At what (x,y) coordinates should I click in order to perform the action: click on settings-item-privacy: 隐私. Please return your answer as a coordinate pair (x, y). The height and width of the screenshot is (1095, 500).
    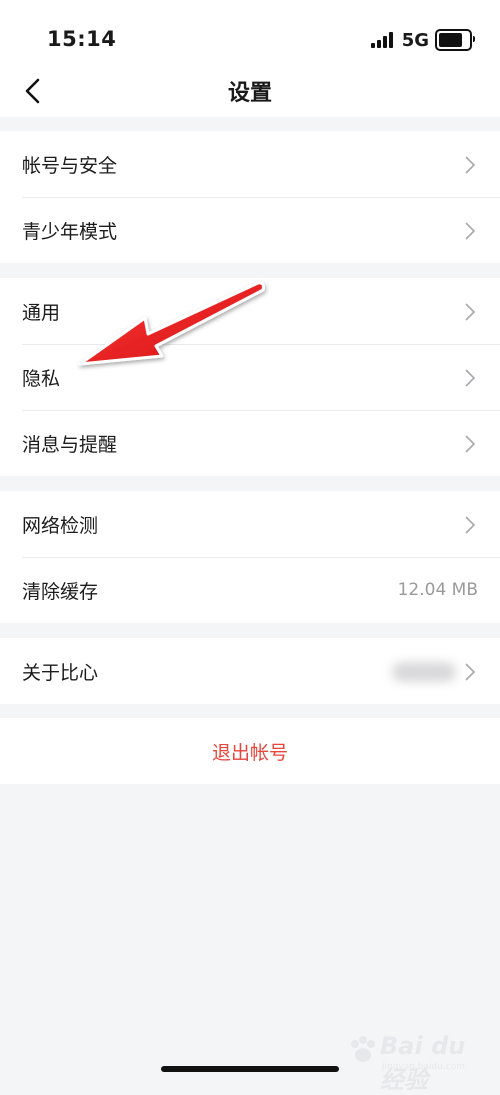
    Looking at the image, I should click on (250, 377).